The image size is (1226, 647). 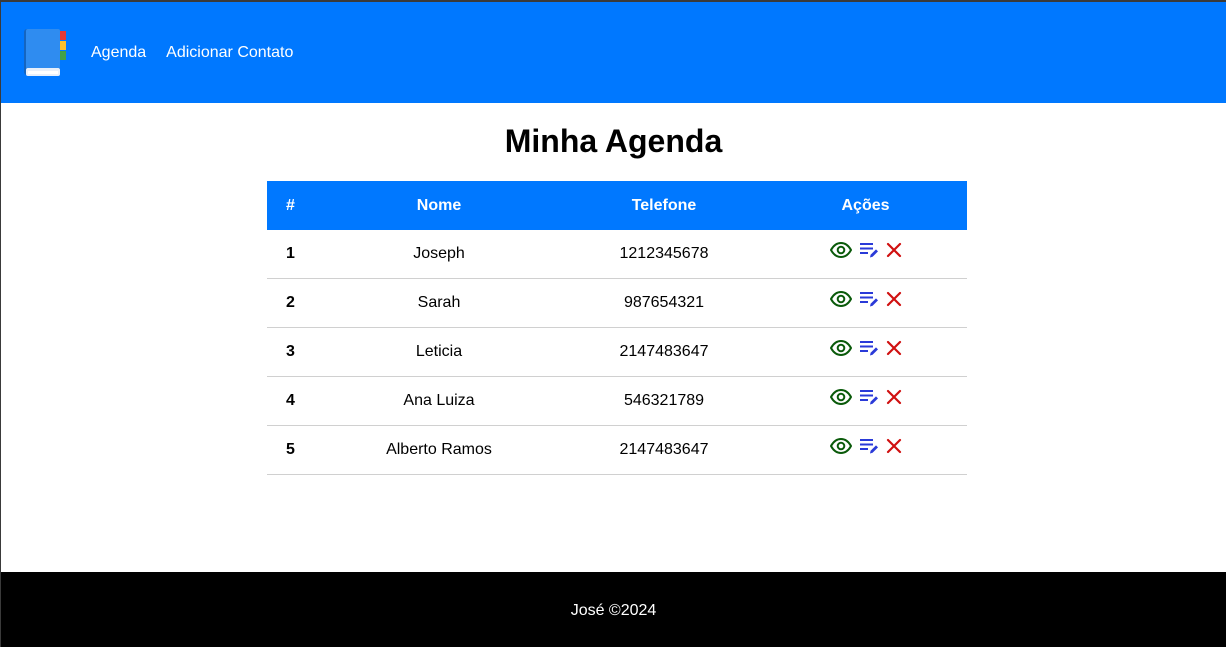 I want to click on cell-nome: Alberto Ramos, so click(x=439, y=450).